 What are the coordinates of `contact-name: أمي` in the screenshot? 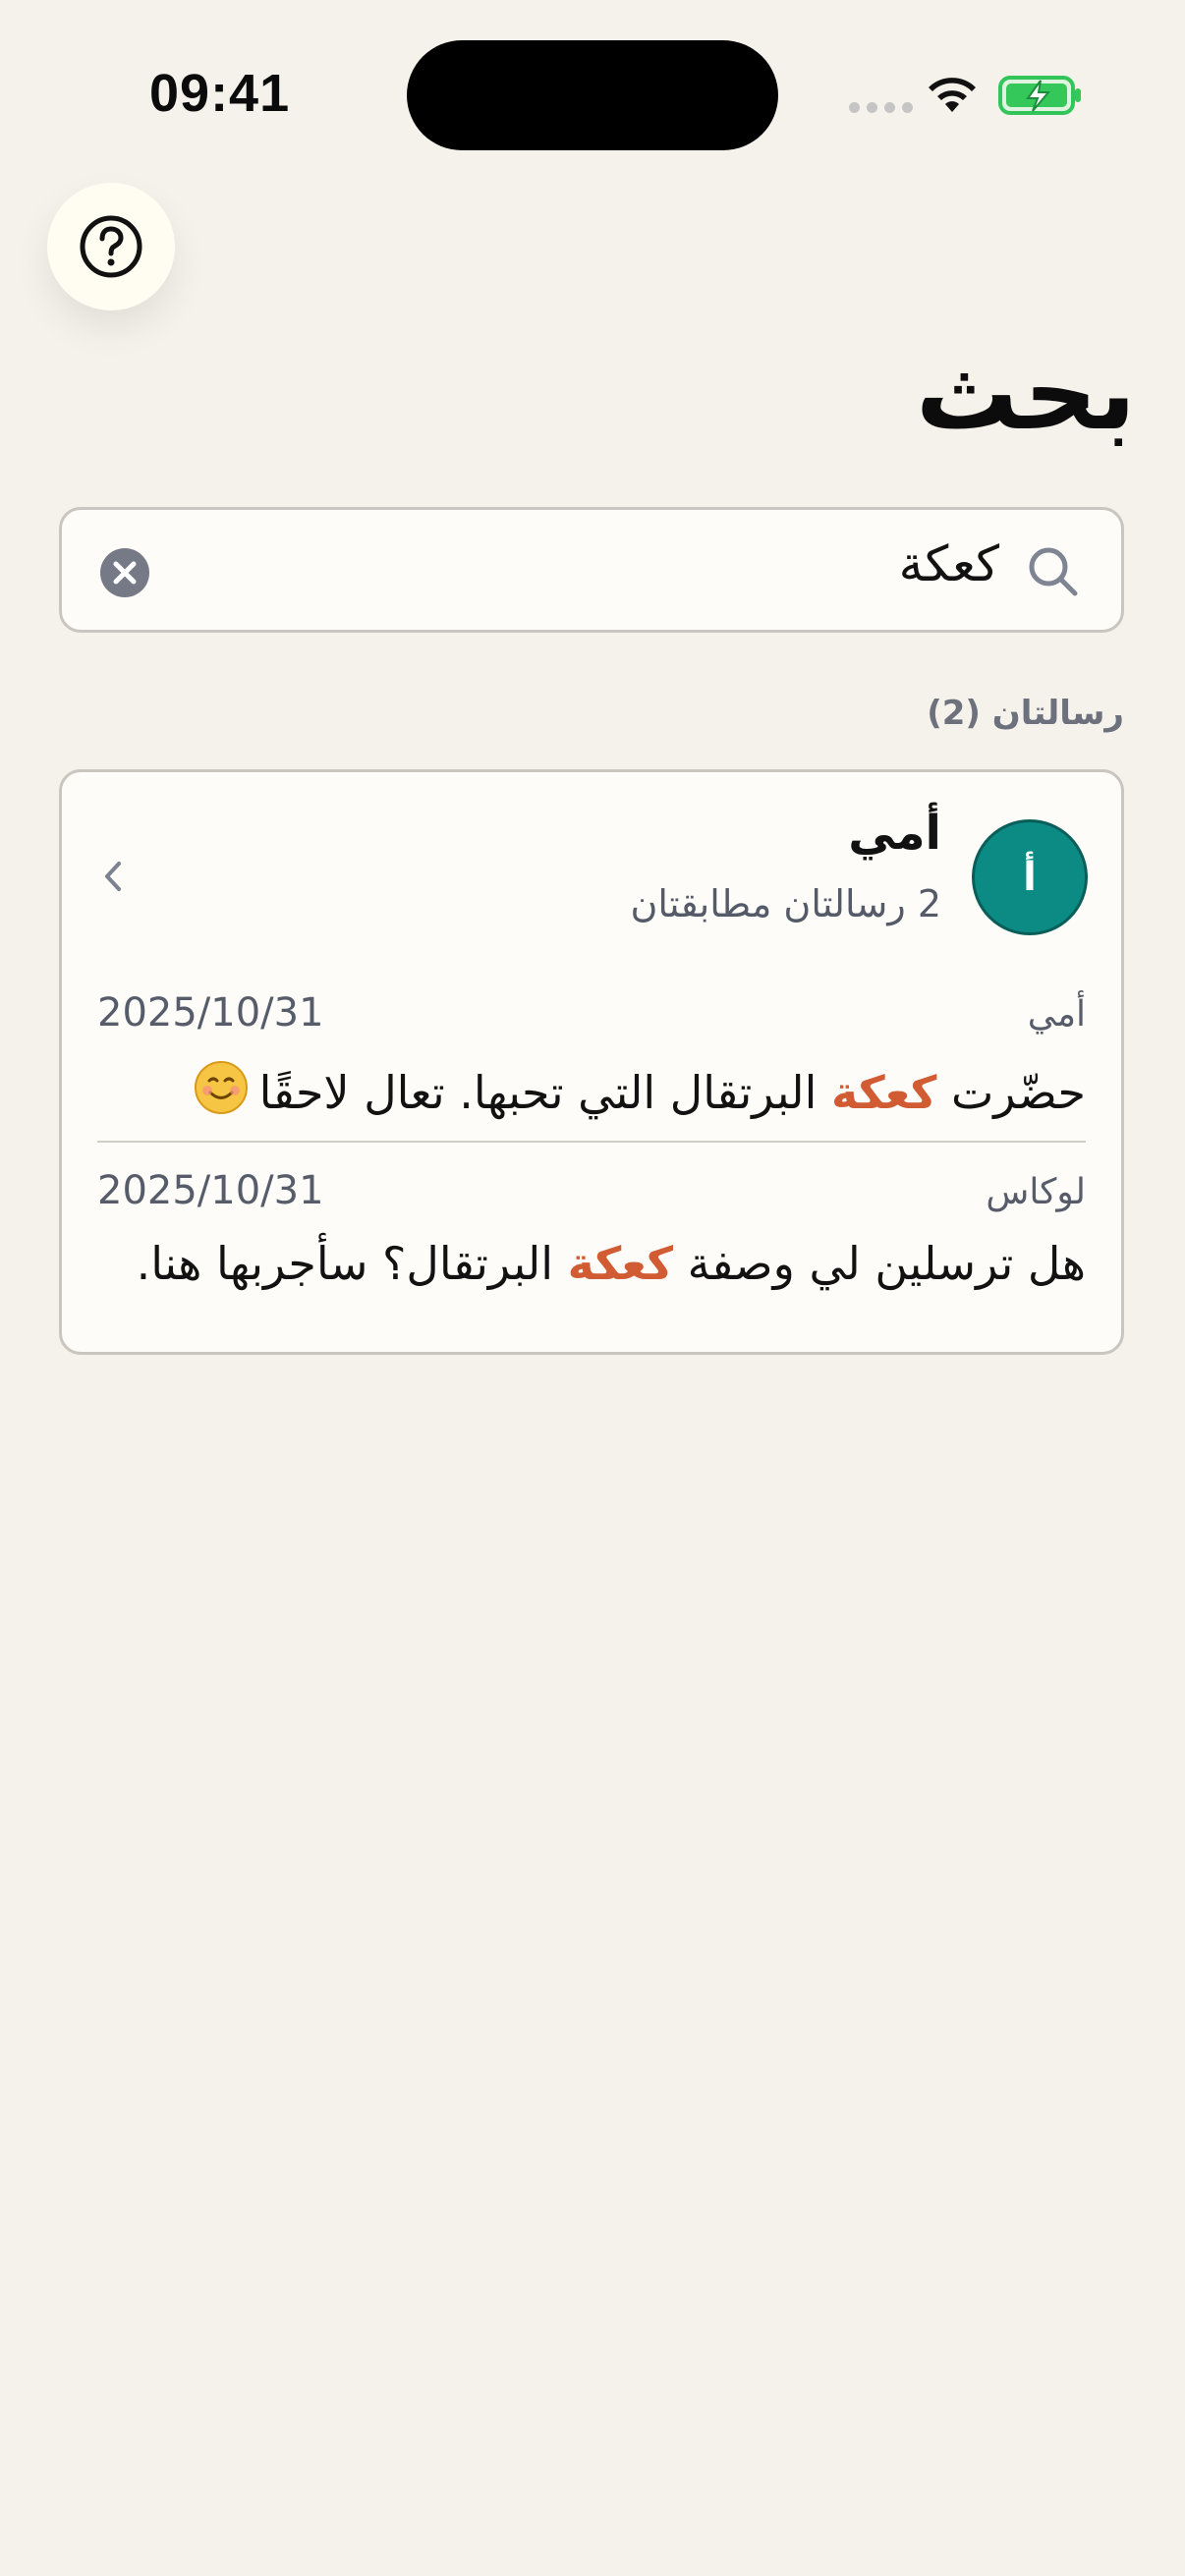 It's located at (895, 833).